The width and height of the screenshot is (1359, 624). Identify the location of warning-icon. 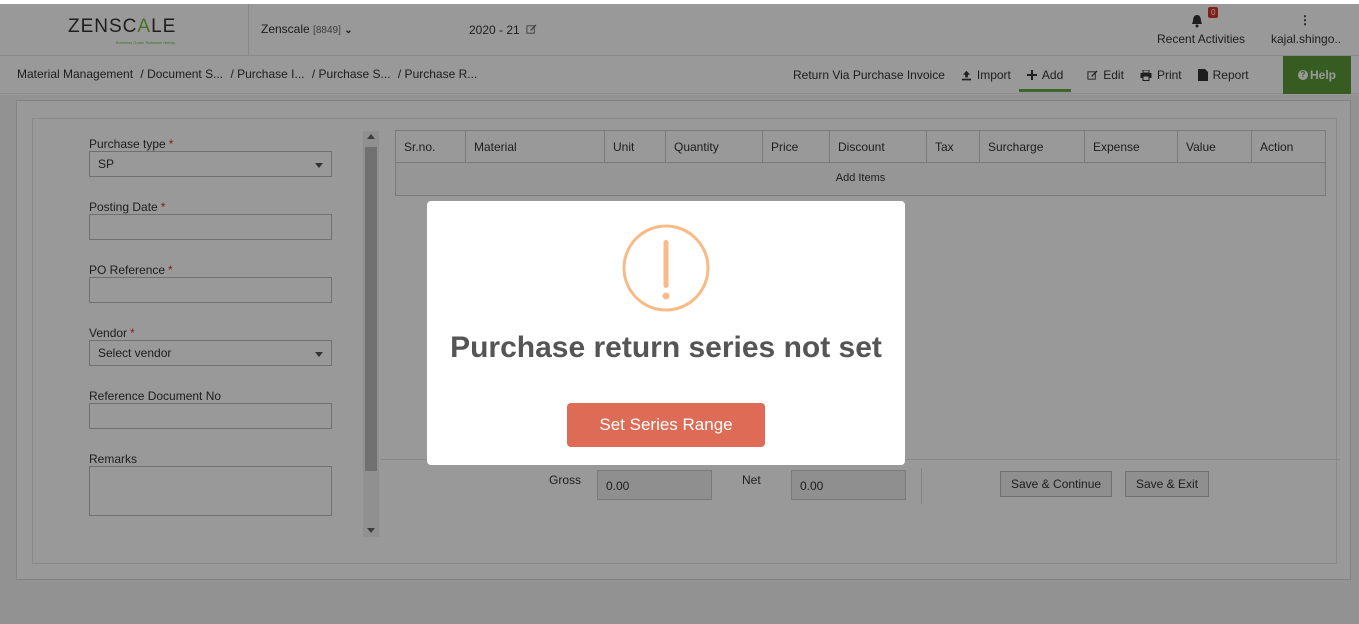
(666, 268).